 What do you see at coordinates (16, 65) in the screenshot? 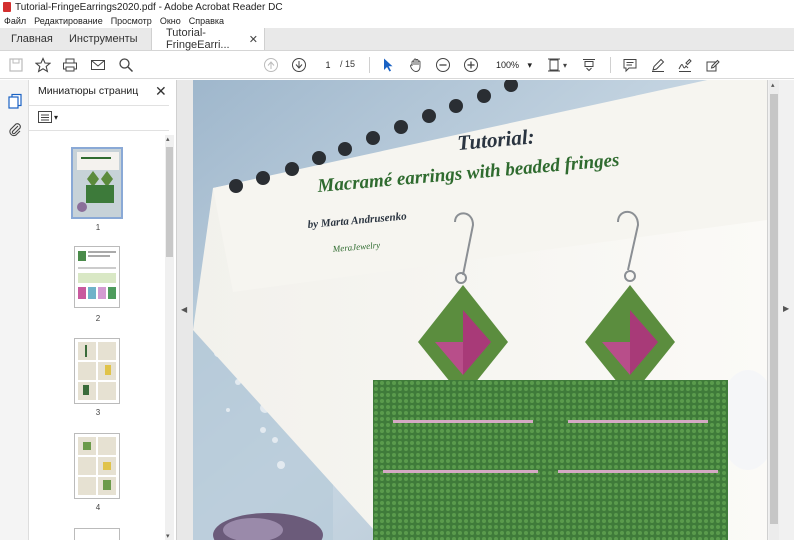
I see `save-icon` at bounding box center [16, 65].